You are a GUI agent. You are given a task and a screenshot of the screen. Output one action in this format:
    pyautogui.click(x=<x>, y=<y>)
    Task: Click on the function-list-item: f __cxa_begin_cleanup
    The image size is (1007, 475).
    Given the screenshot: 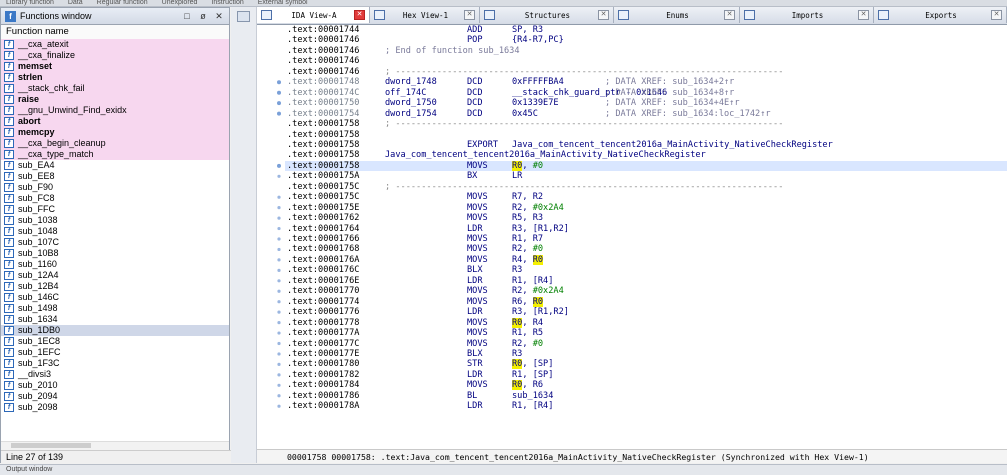 What is the action you would take?
    pyautogui.click(x=115, y=143)
    